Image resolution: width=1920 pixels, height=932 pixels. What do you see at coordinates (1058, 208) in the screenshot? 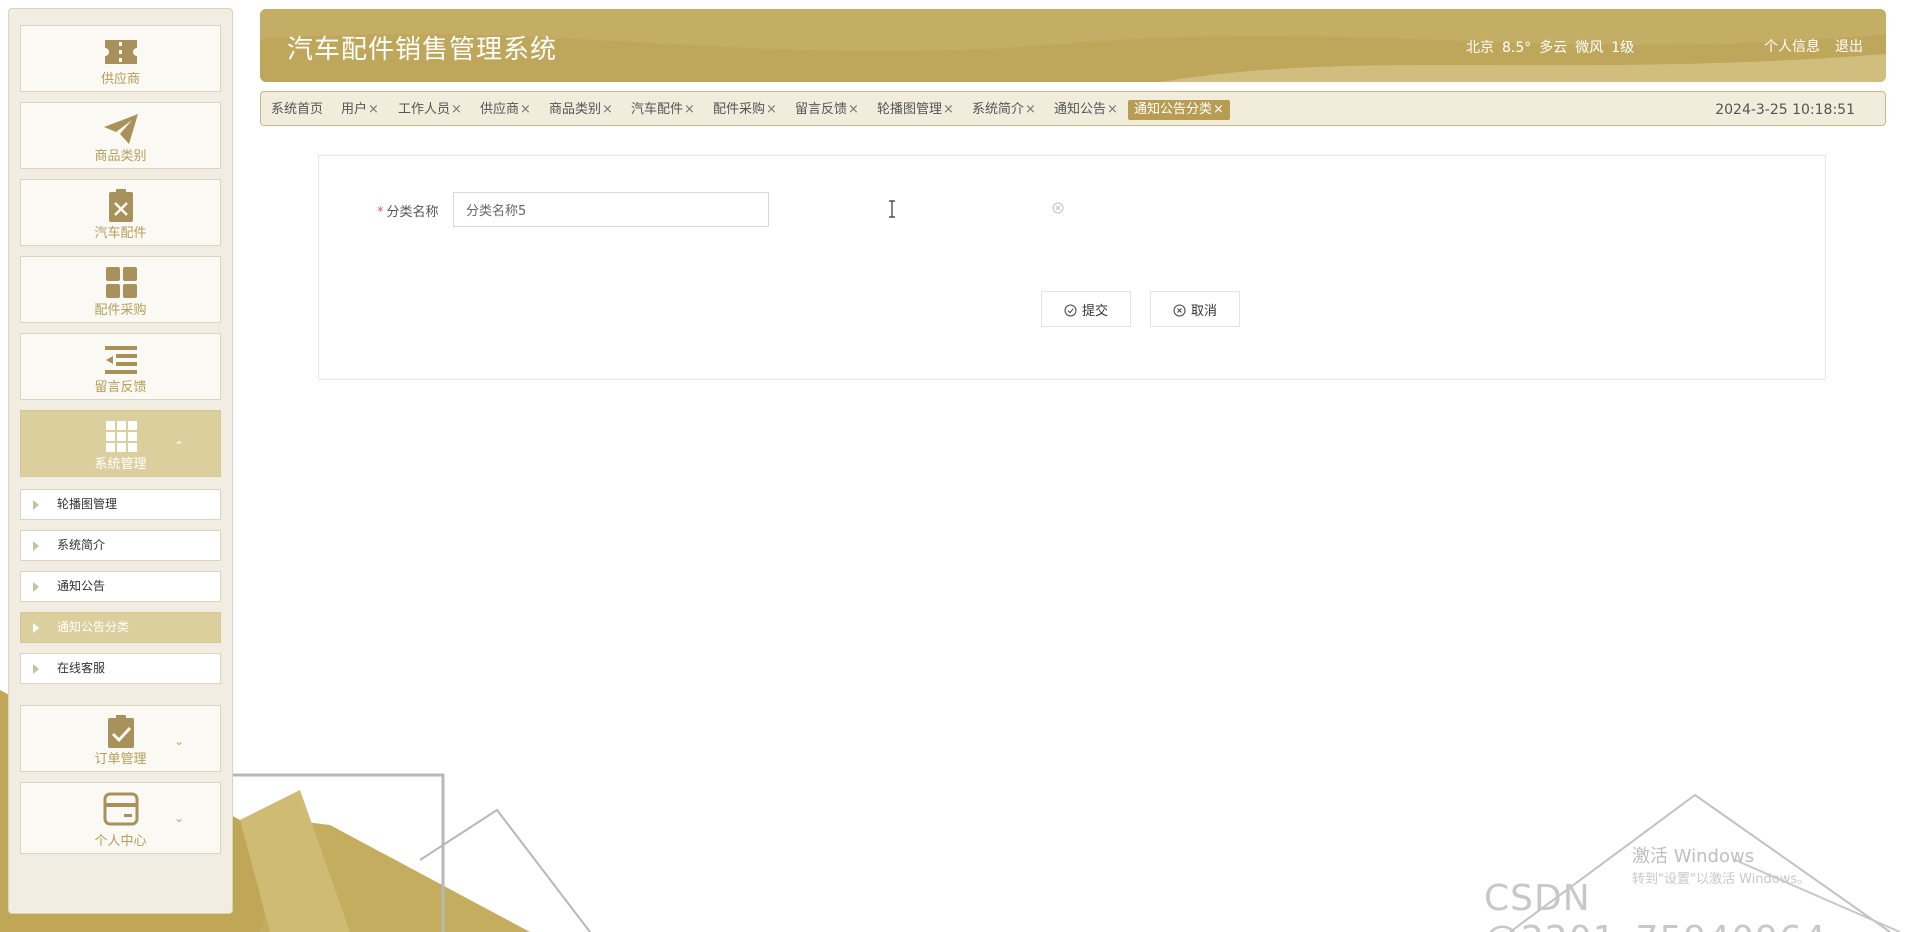
I see `clear-icon` at bounding box center [1058, 208].